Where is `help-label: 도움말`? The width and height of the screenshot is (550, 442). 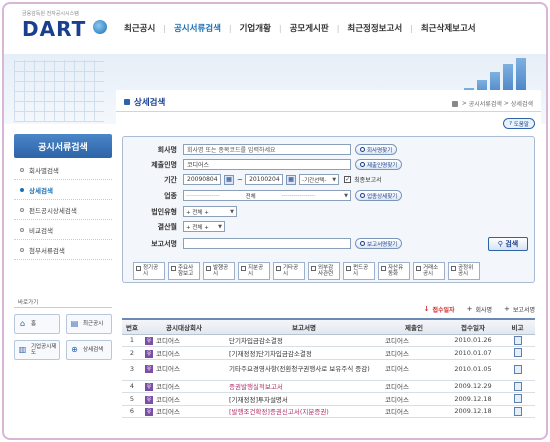
help-label: 도움말 is located at coordinates (521, 124).